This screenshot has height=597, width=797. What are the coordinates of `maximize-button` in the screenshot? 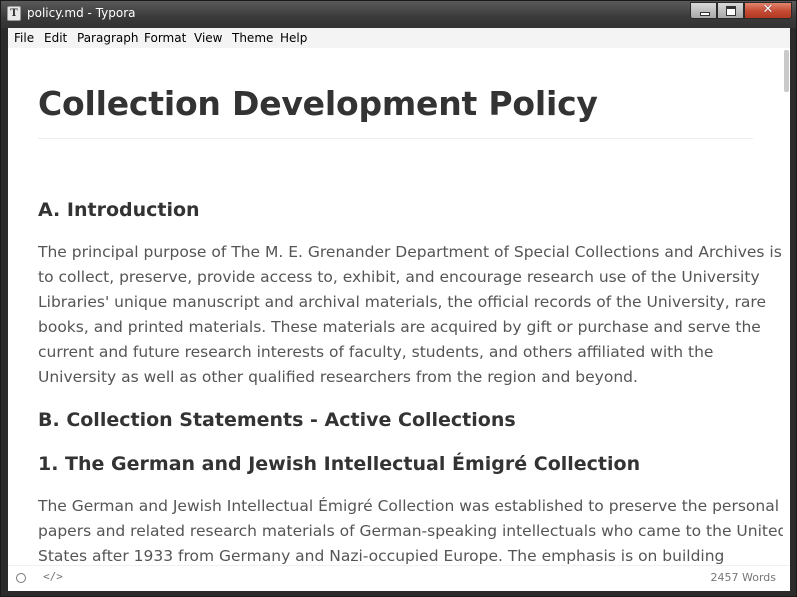 It's located at (730, 10).